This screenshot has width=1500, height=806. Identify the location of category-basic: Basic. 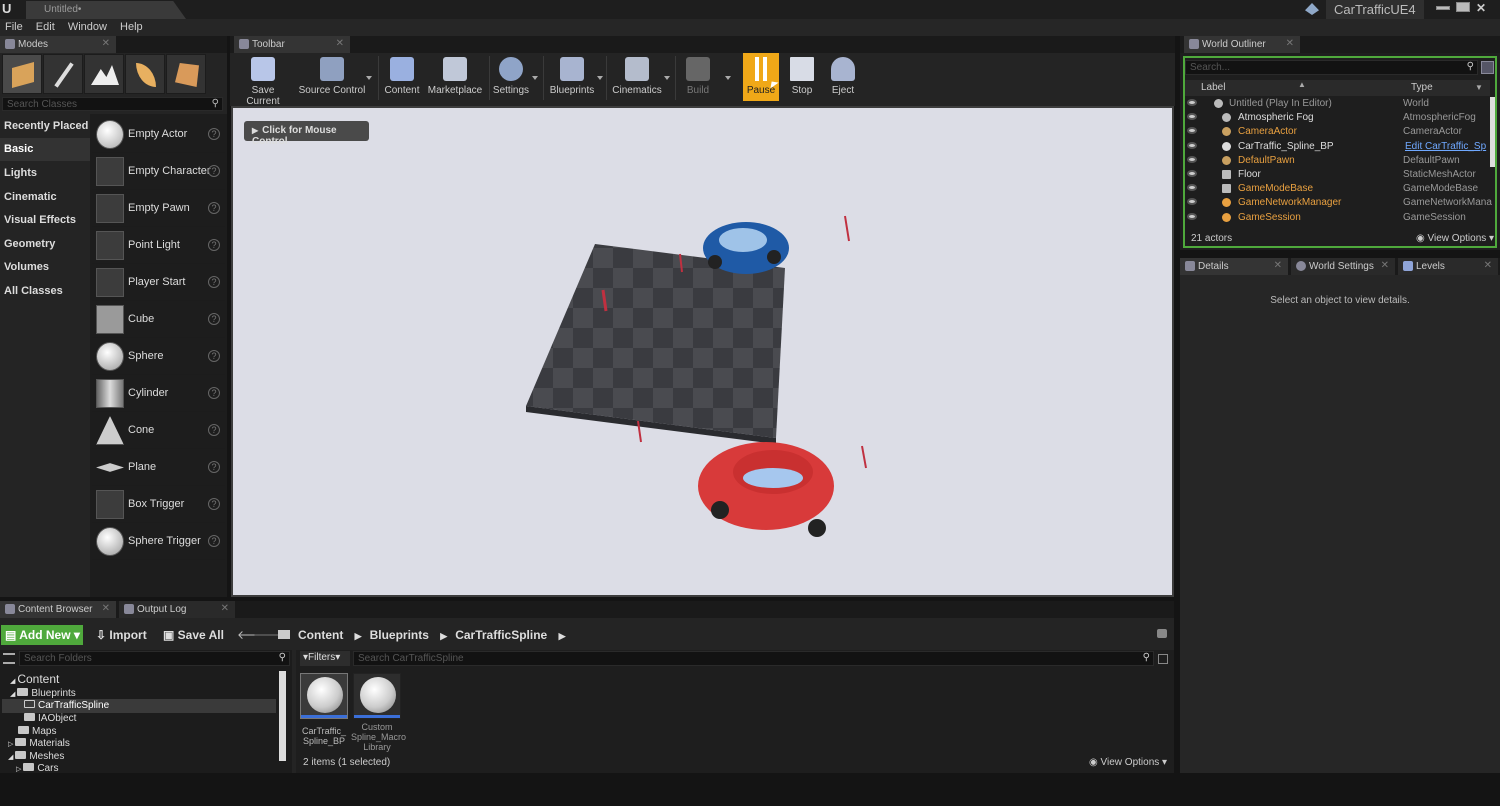
(45, 149).